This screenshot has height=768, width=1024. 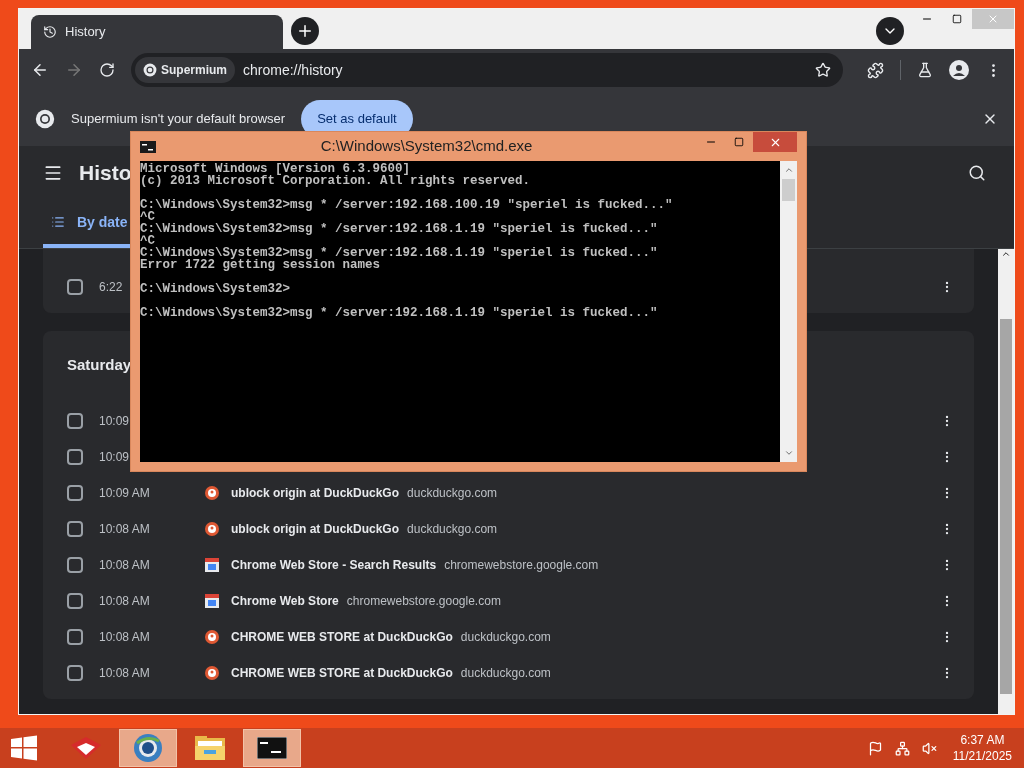 What do you see at coordinates (285, 601) in the screenshot?
I see `page-title-link: Chrome Web Store` at bounding box center [285, 601].